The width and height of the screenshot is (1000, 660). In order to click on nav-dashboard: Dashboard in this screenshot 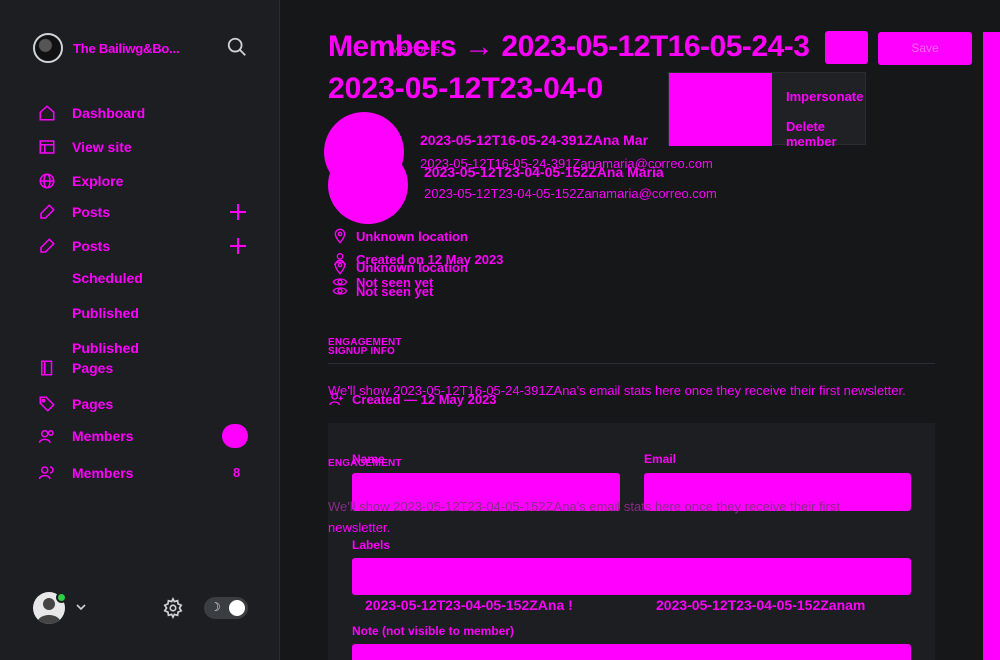, I will do `click(91, 113)`.